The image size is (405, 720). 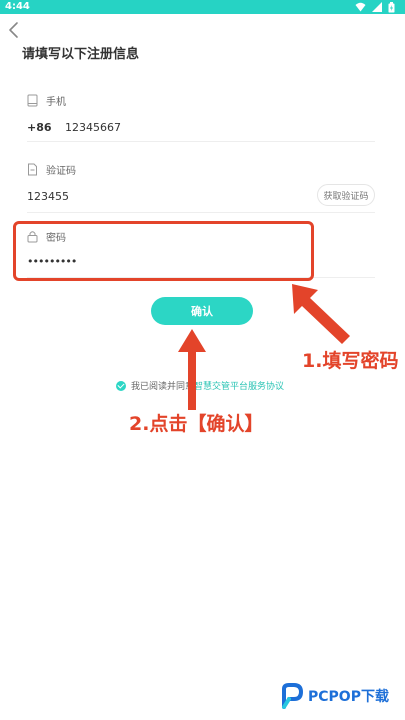 What do you see at coordinates (346, 195) in the screenshot?
I see `get-code-button: 获取验证码` at bounding box center [346, 195].